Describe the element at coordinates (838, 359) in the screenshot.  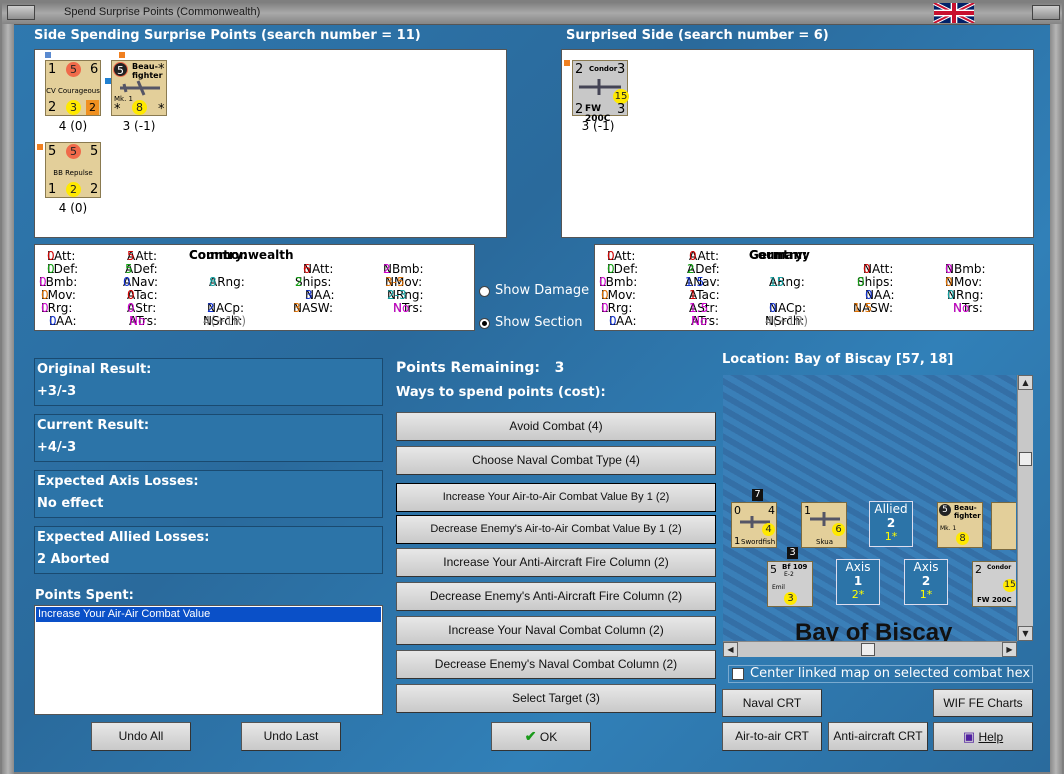
I see `location-label: Location: Bay of Biscay [57, 18]` at that location.